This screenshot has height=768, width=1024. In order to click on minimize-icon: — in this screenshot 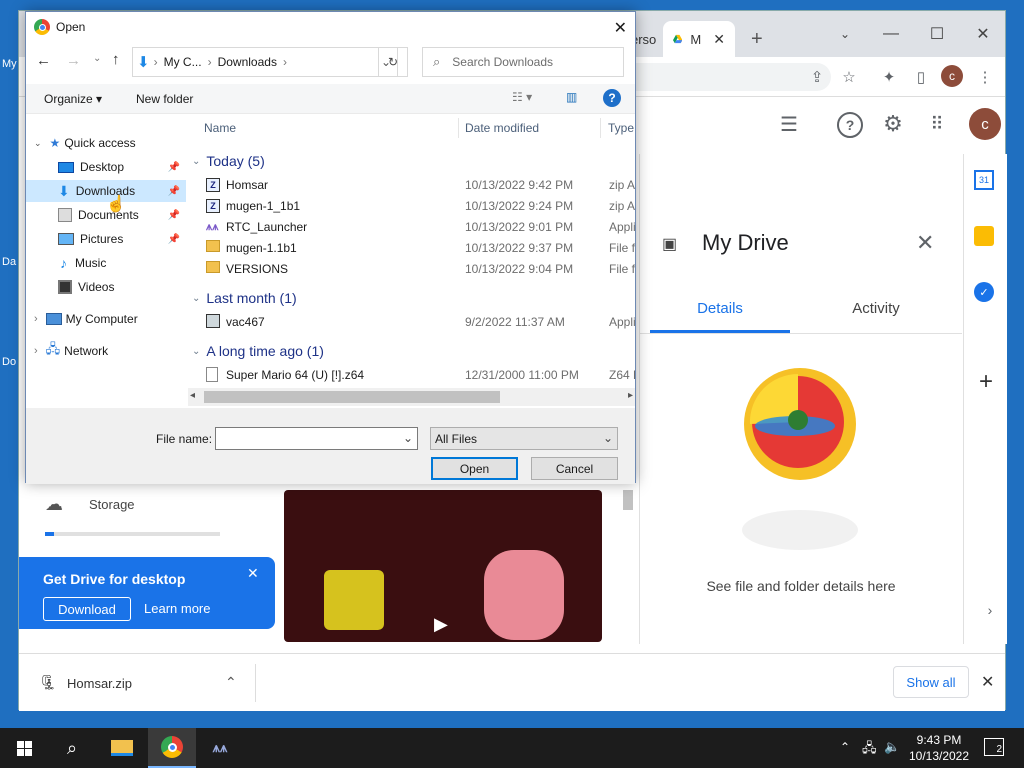, I will do `click(891, 34)`.